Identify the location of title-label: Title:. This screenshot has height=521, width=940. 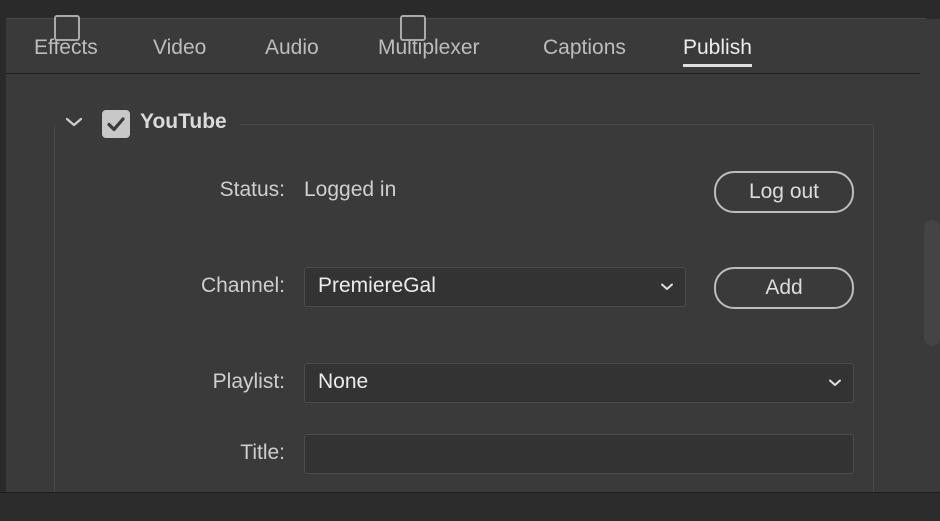
(262, 452).